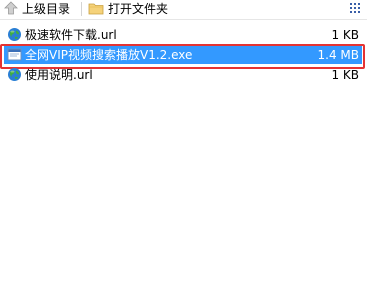  I want to click on application-exe-icon, so click(14, 54).